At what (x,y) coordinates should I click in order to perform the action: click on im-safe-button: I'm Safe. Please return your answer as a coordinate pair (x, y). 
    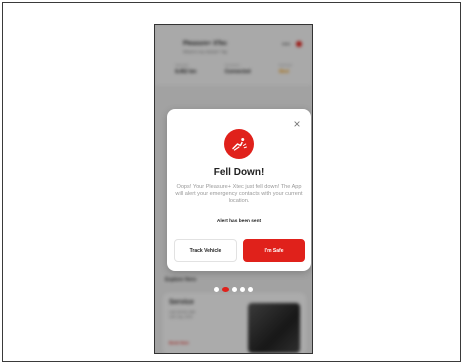
    Looking at the image, I should click on (274, 250).